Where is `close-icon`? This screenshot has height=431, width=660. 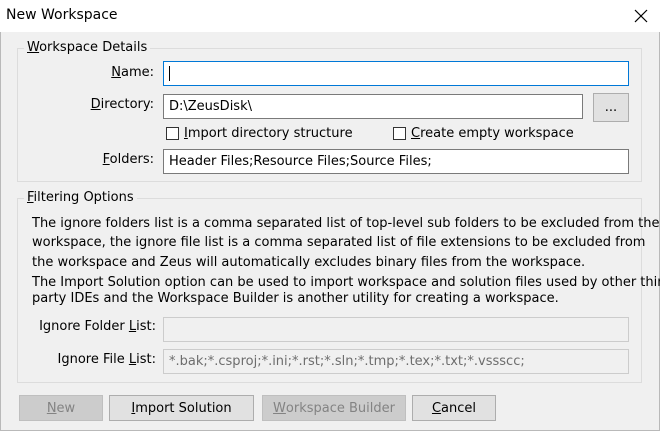
close-icon is located at coordinates (641, 16).